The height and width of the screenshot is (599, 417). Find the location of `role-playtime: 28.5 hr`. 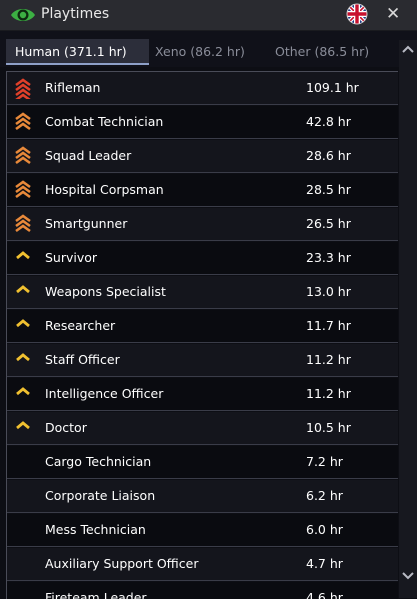

role-playtime: 28.5 hr is located at coordinates (328, 189).